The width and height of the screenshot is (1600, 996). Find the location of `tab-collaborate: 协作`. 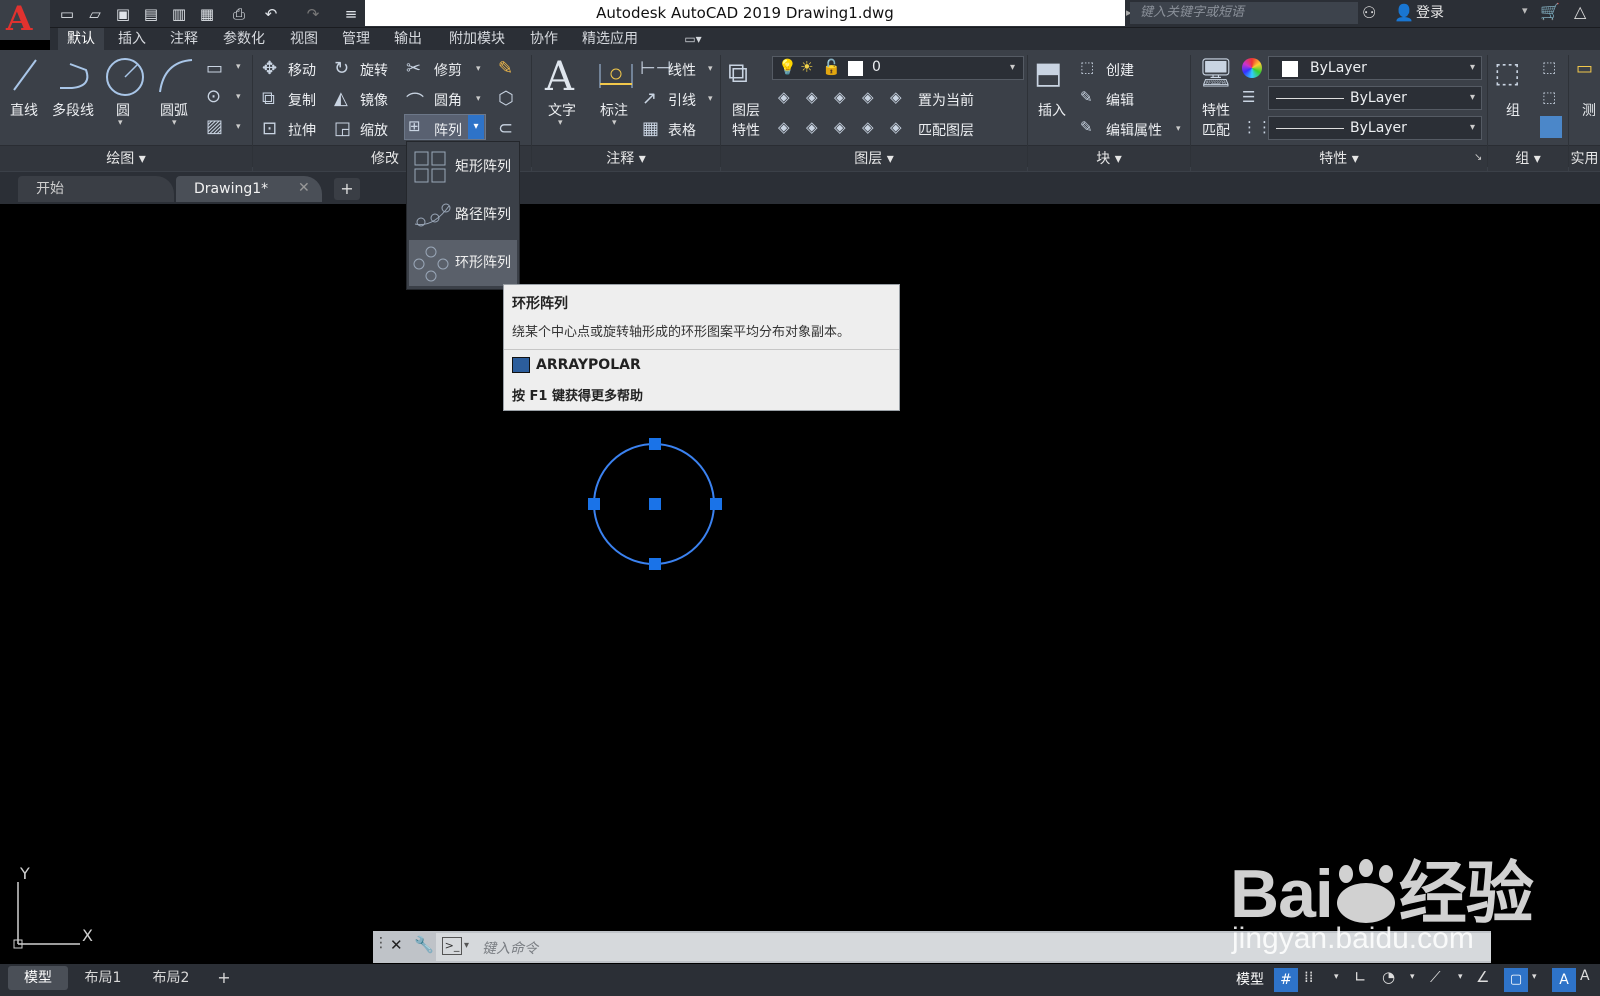

tab-collaborate: 协作 is located at coordinates (544, 39).